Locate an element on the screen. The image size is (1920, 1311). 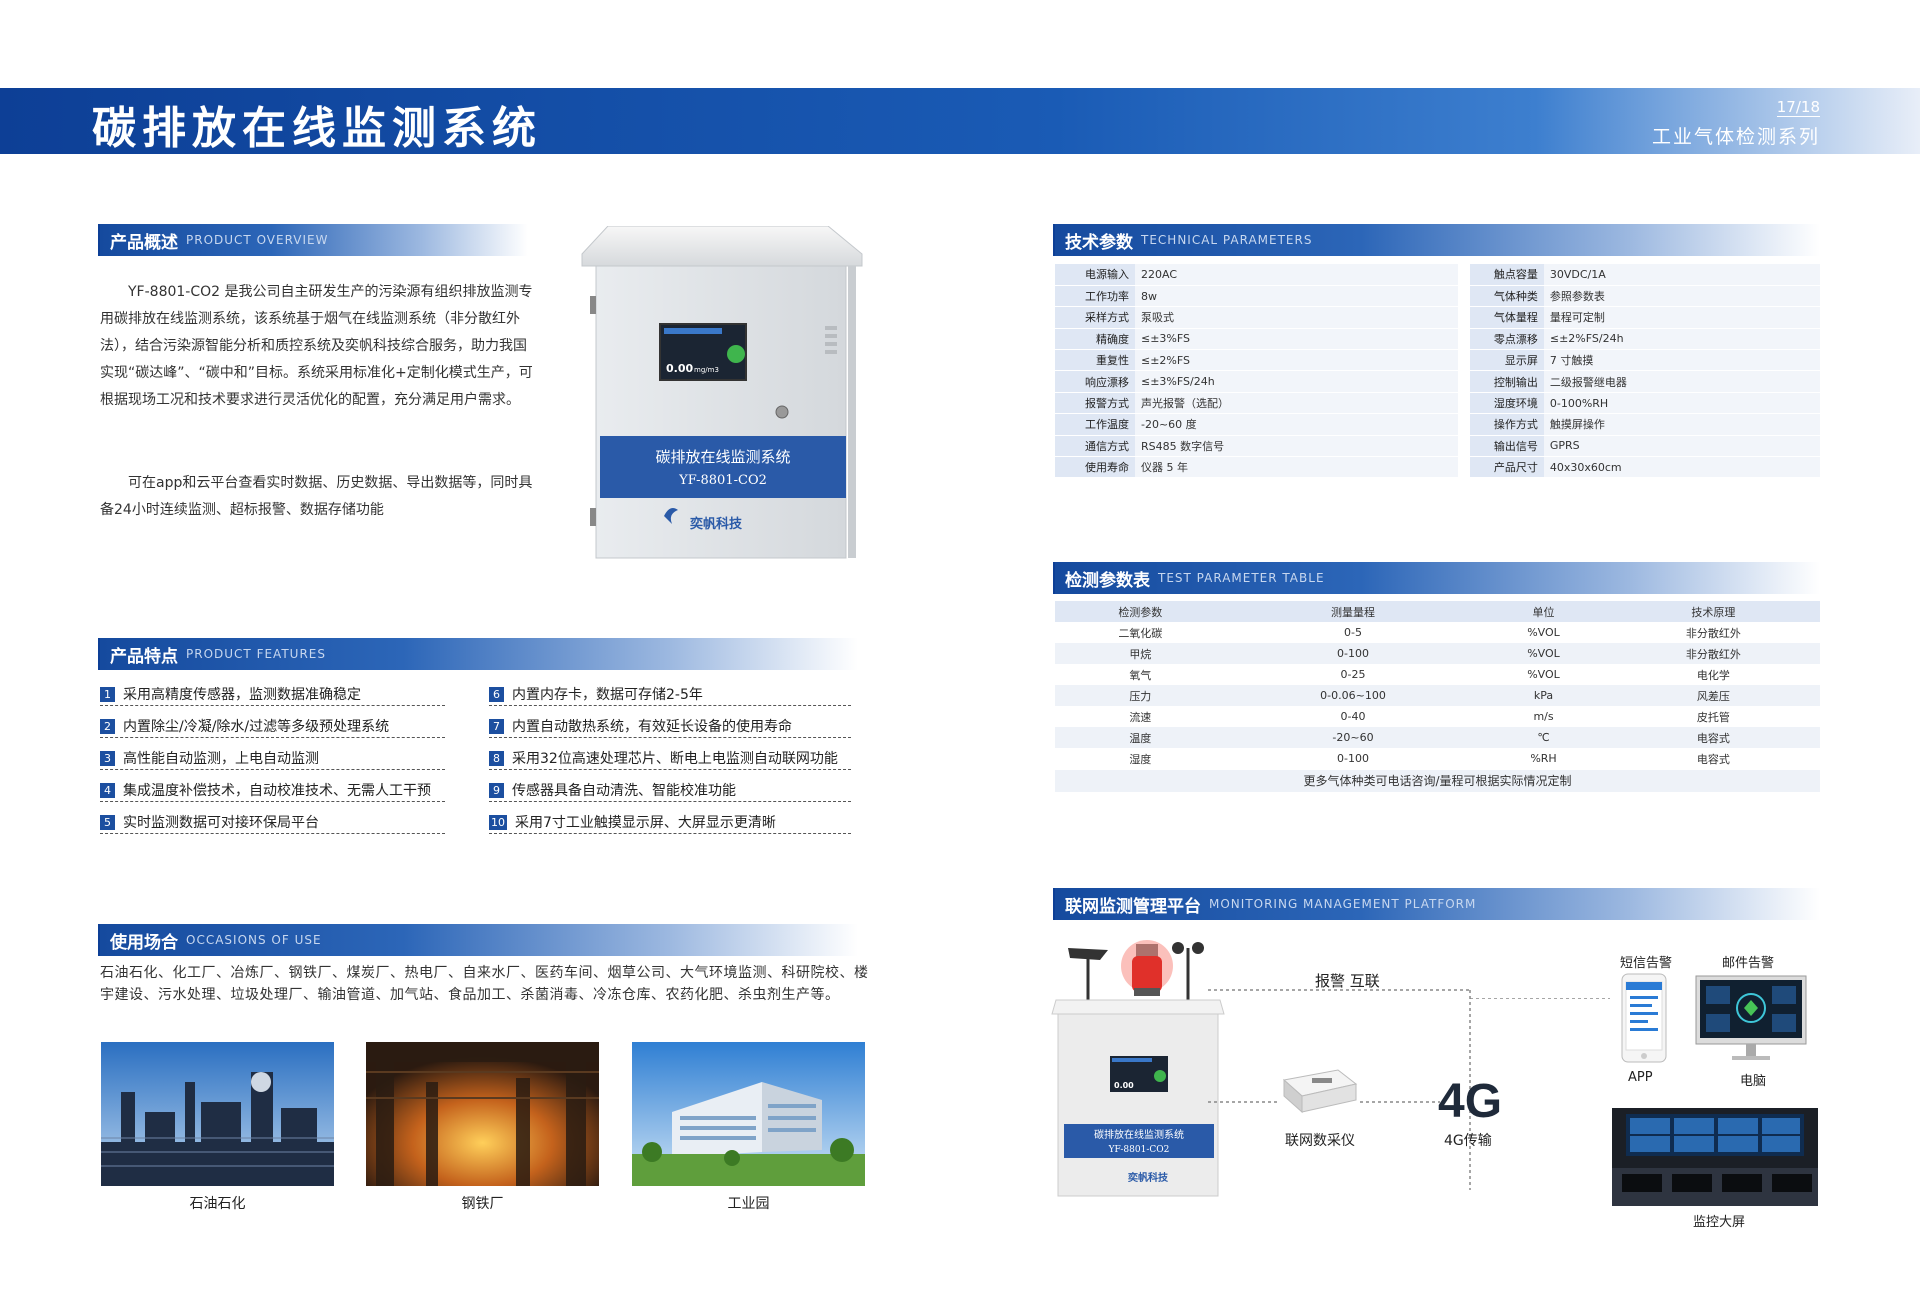
tech-param-key: 触点容量 is located at coordinates (1503, 275).